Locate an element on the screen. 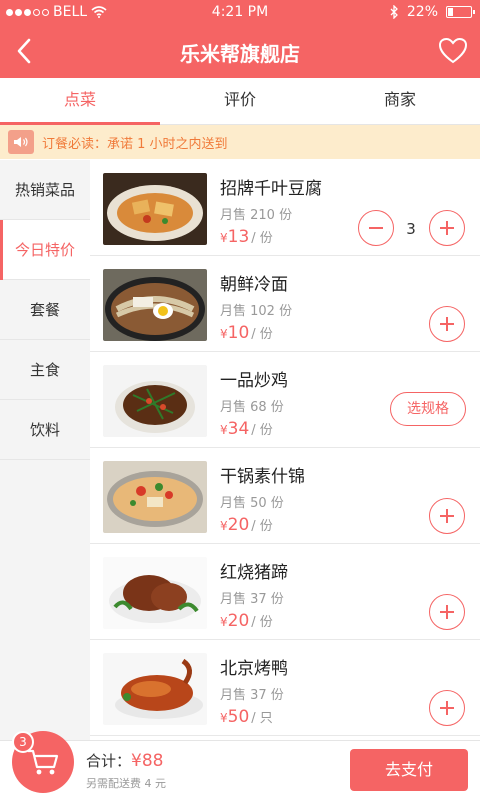  price-value: 13 is located at coordinates (238, 237).